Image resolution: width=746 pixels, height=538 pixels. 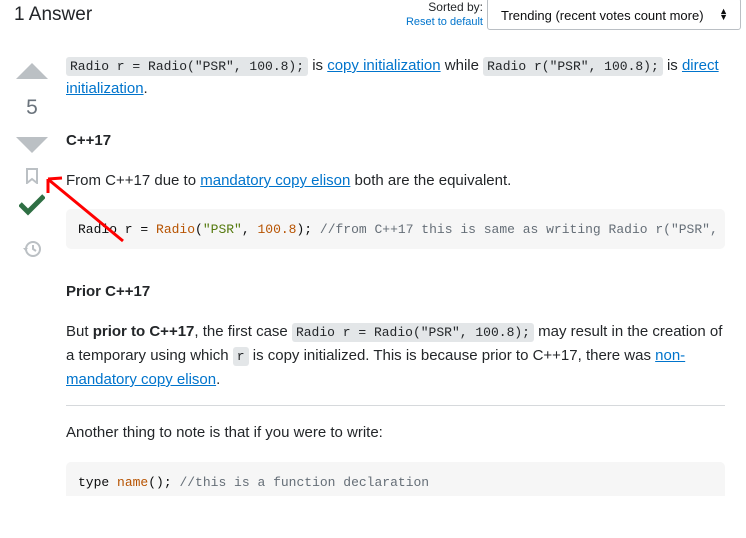 I want to click on heading-cpp17: C++17, so click(x=89, y=140).